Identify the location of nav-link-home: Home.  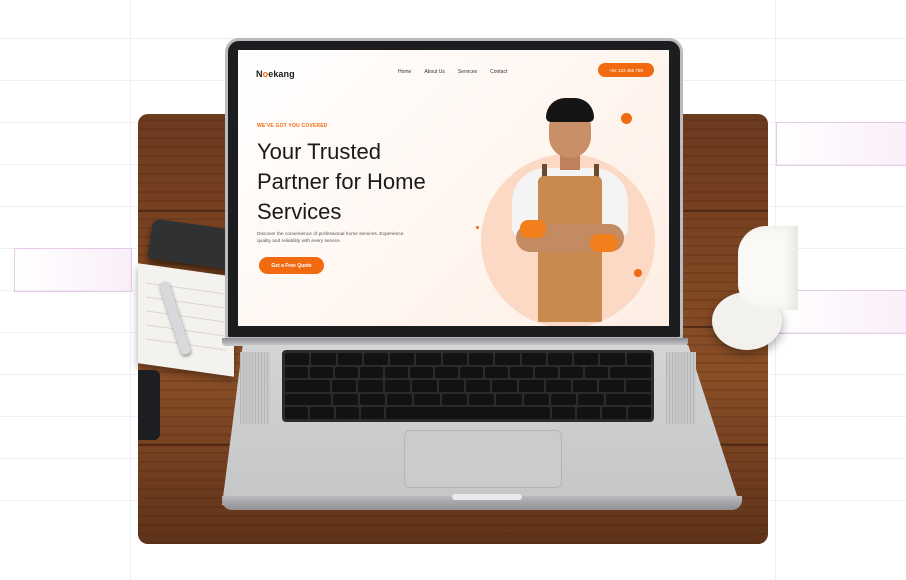
(404, 72).